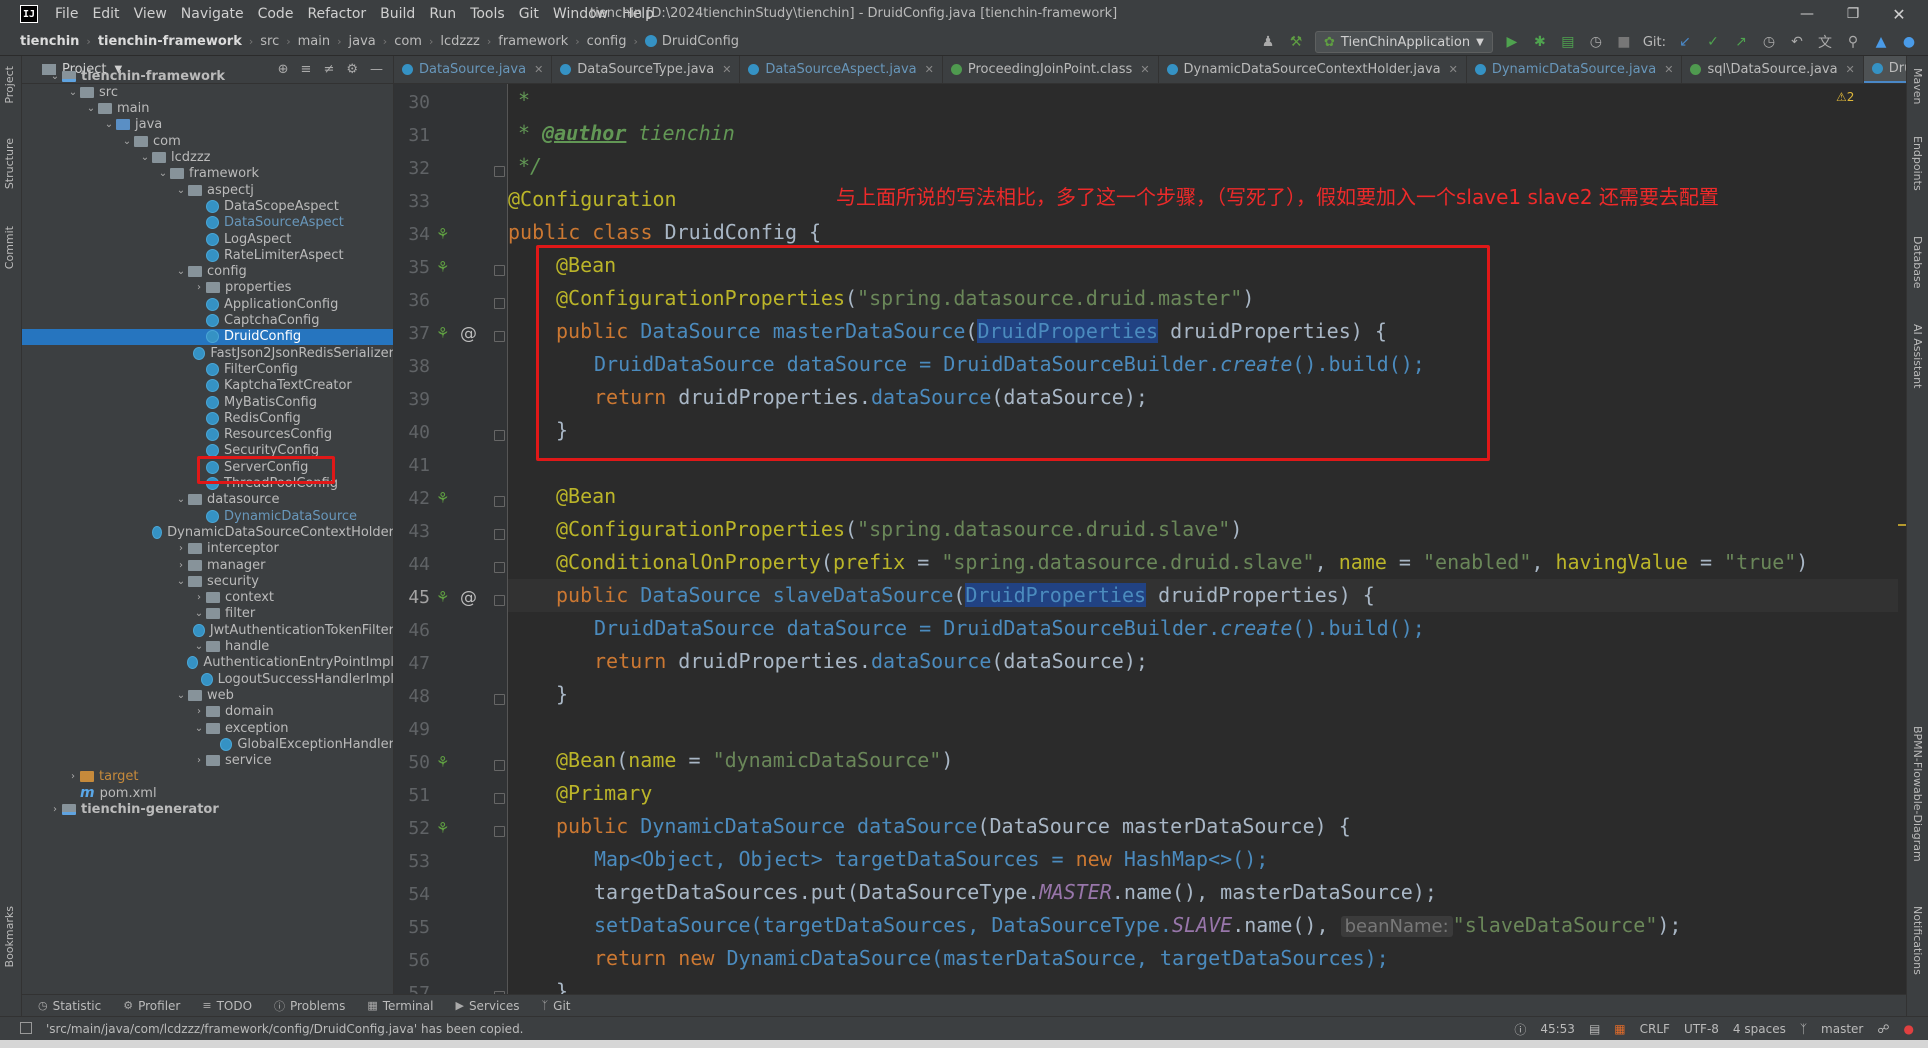 The image size is (1928, 1048). What do you see at coordinates (412, 696) in the screenshot?
I see `line-number: 48` at bounding box center [412, 696].